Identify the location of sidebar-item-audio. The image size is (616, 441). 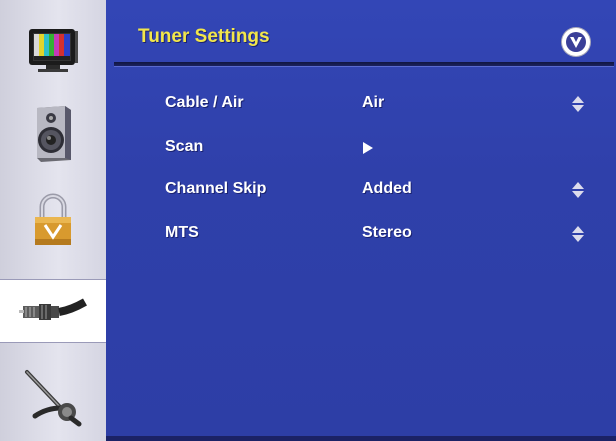
(53, 134).